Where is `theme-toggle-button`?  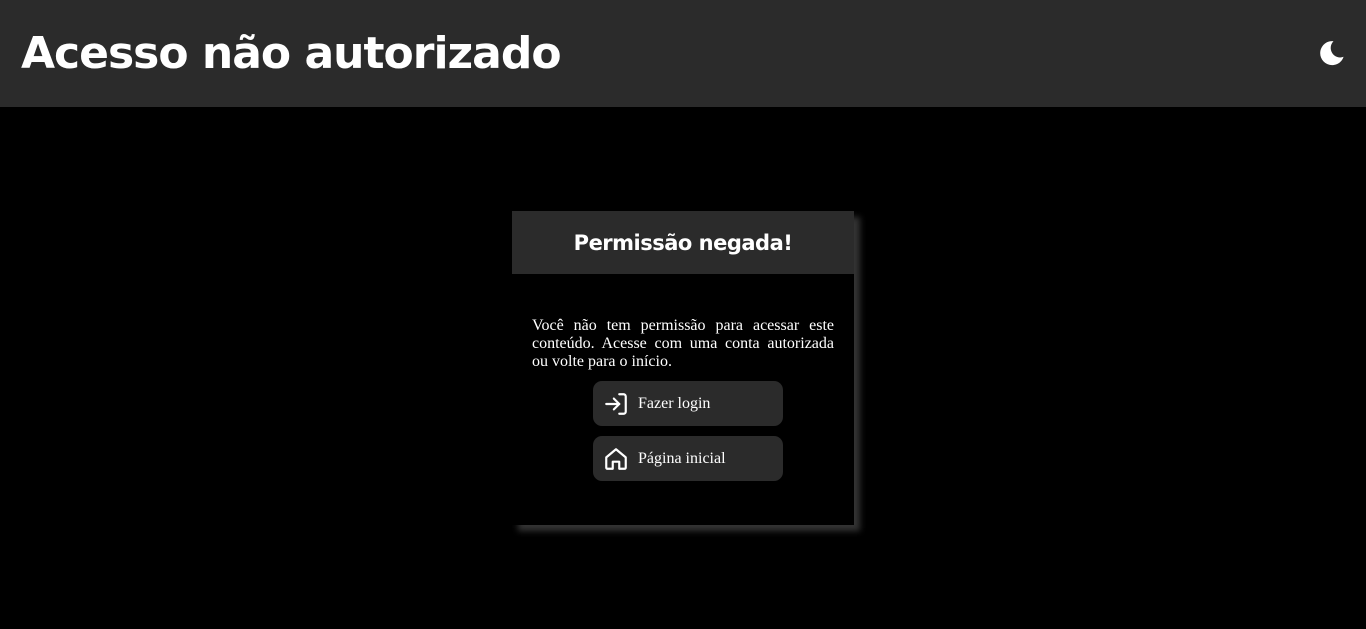
theme-toggle-button is located at coordinates (1331, 53).